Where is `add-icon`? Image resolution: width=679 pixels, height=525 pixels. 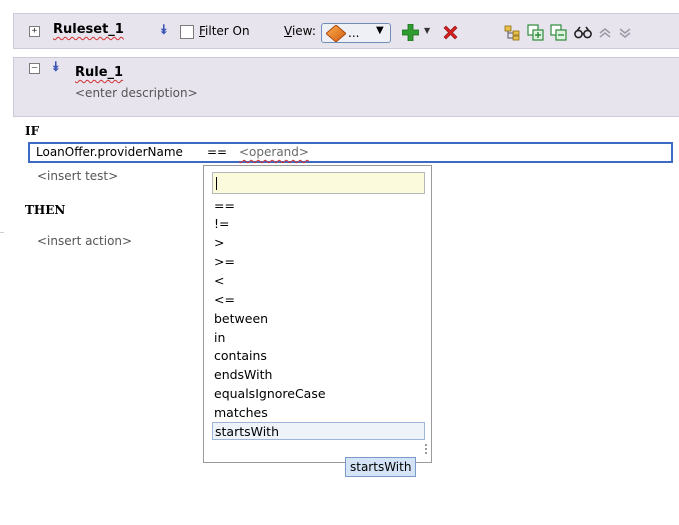
add-icon is located at coordinates (410, 32).